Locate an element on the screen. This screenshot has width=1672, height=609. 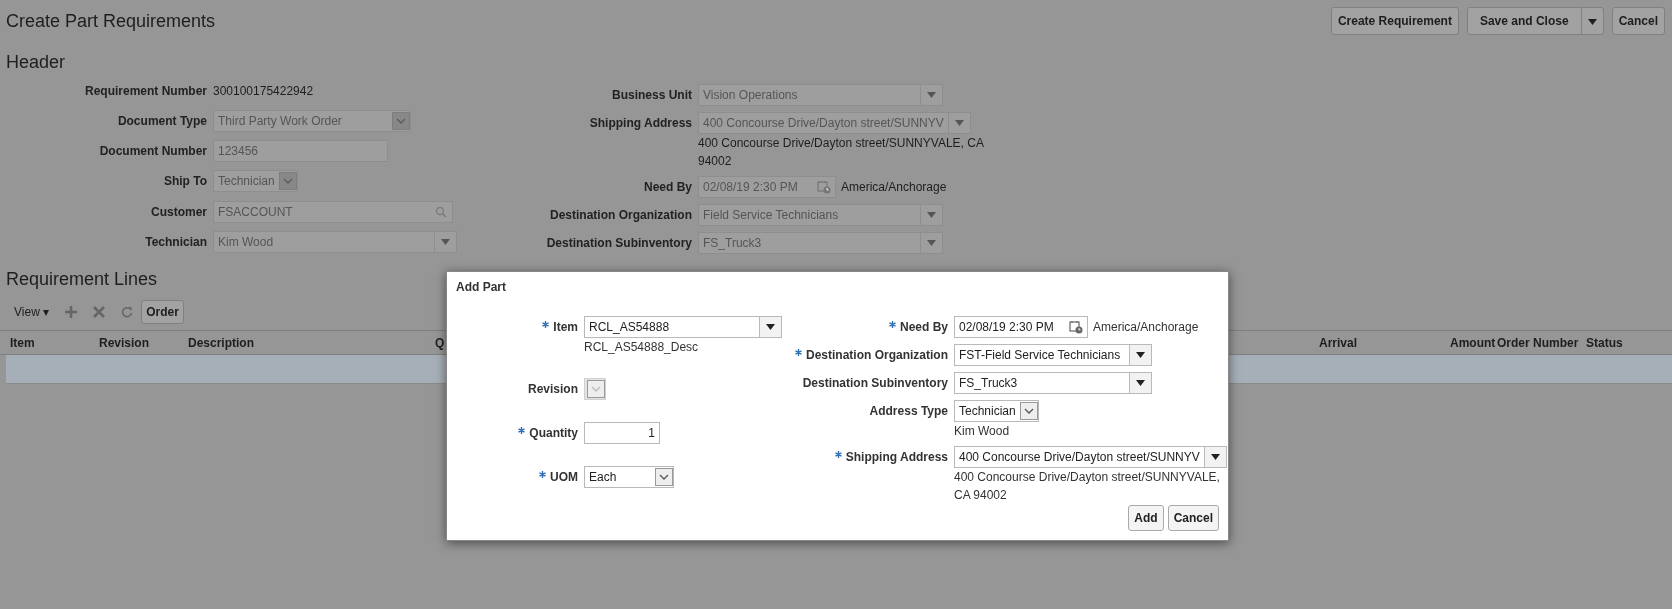
field-label: Document Number is located at coordinates (153, 151).